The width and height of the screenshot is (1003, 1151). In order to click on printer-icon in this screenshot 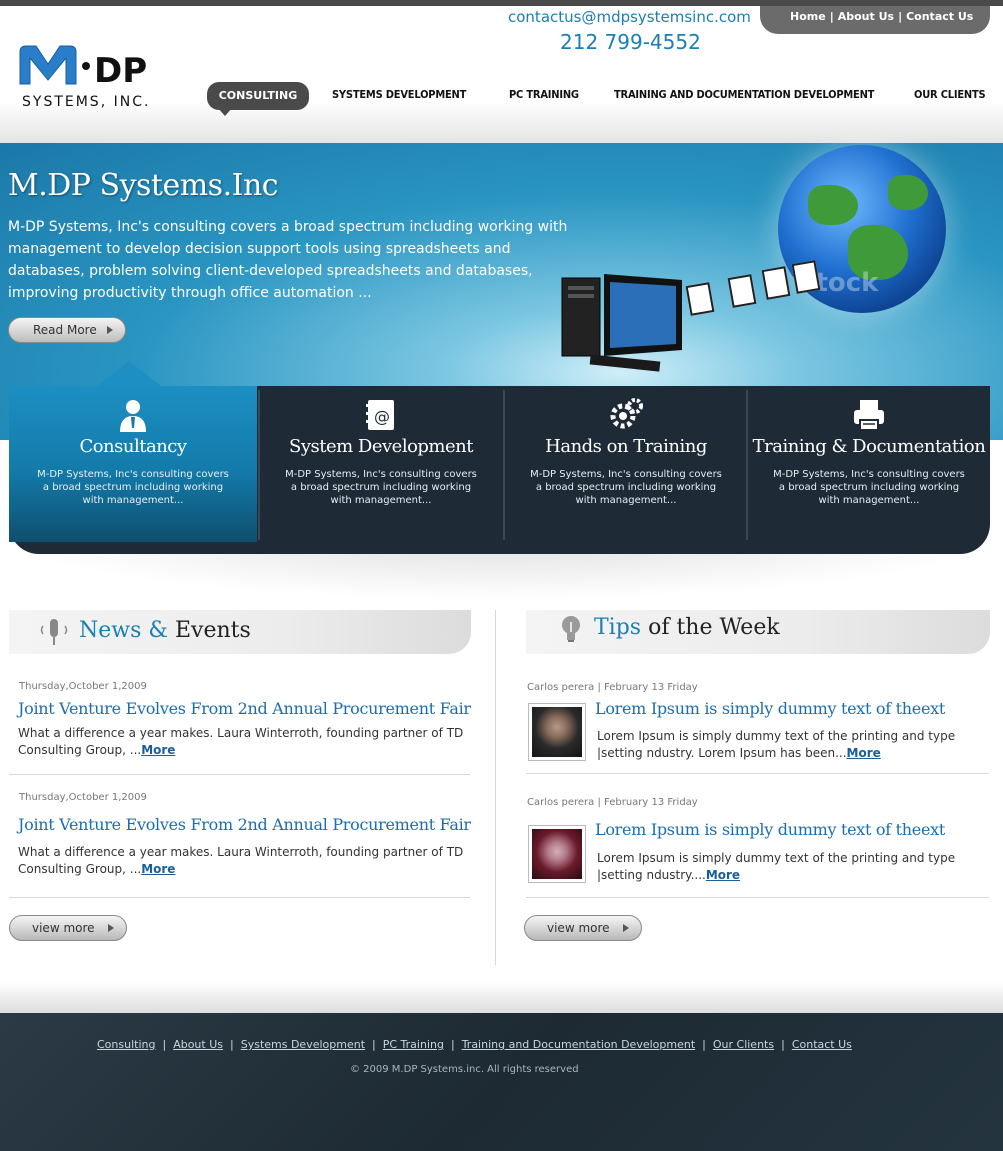, I will do `click(869, 415)`.